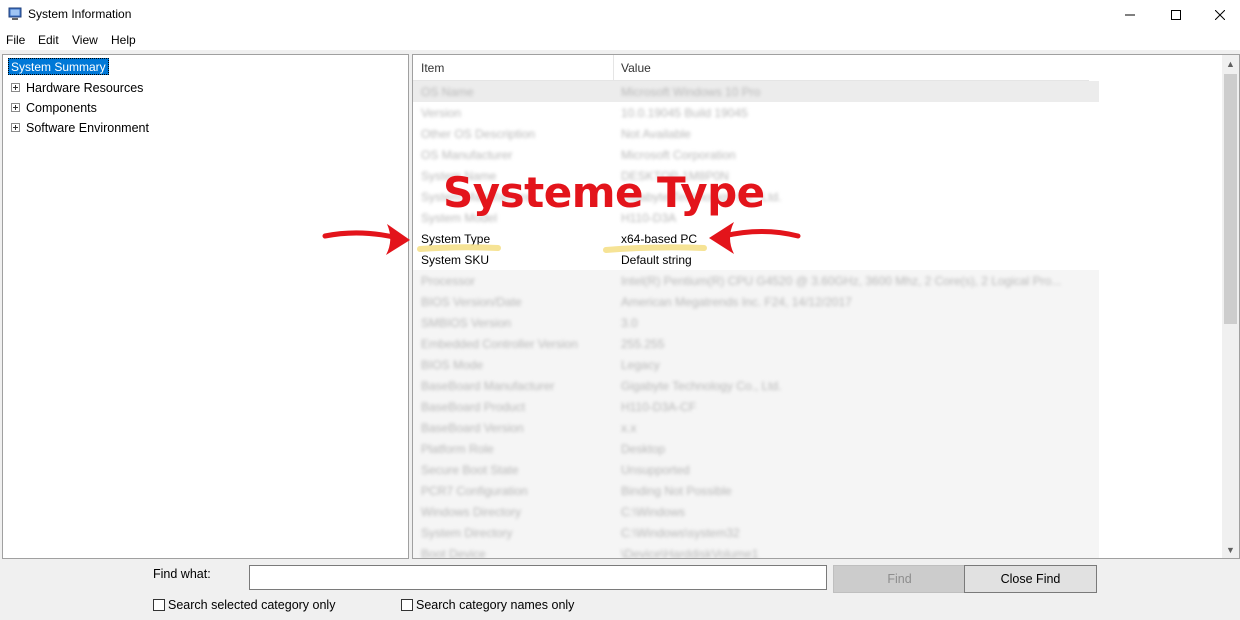 The width and height of the screenshot is (1240, 620). What do you see at coordinates (474, 491) in the screenshot?
I see `row-item: PCR7 Configuration` at bounding box center [474, 491].